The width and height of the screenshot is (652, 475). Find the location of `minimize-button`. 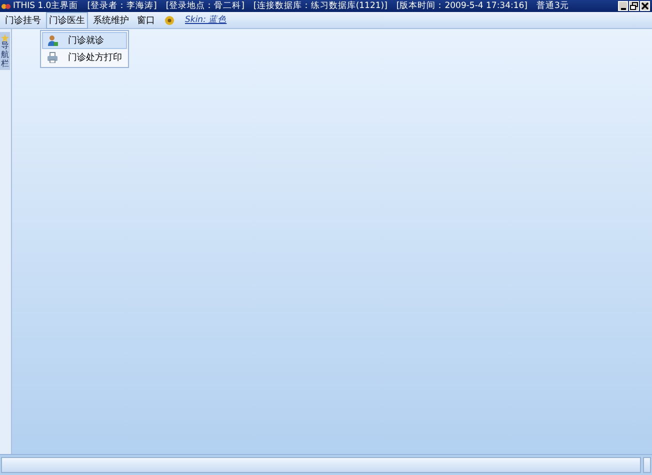

minimize-button is located at coordinates (623, 6).